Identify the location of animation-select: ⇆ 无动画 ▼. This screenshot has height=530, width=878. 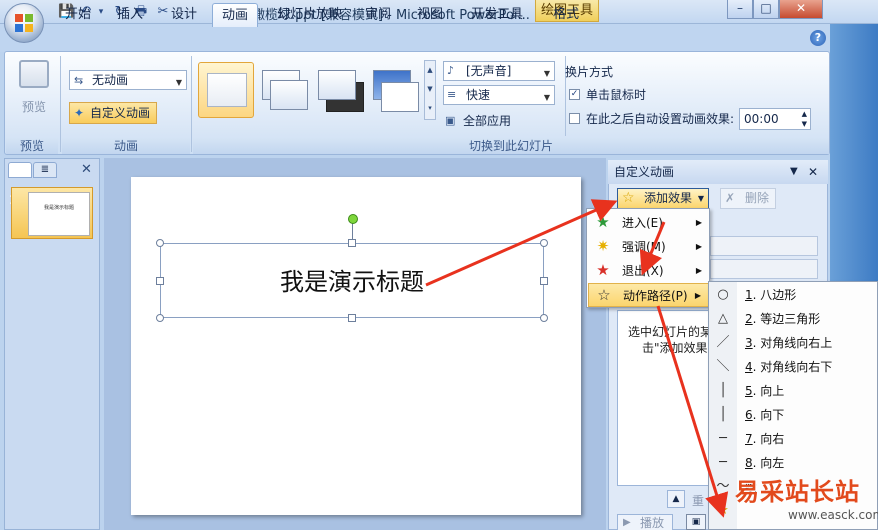
(128, 80).